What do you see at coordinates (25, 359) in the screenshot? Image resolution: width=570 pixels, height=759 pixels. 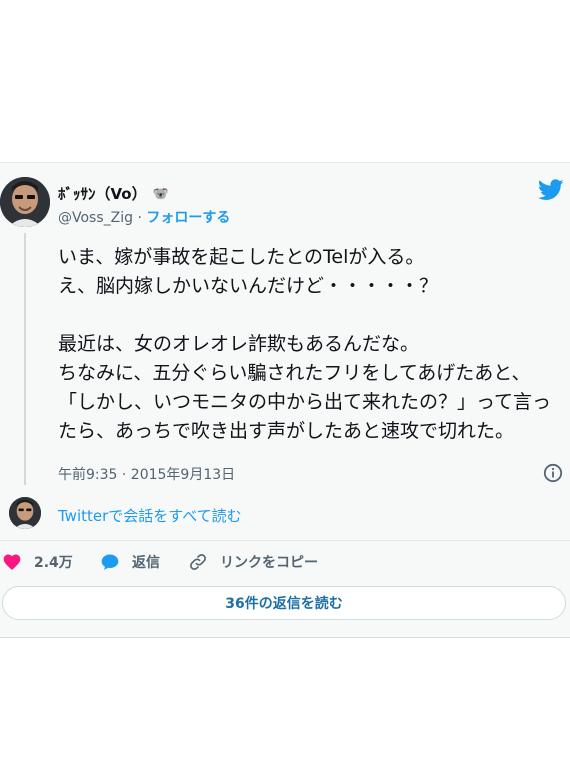 I see `thread-line` at bounding box center [25, 359].